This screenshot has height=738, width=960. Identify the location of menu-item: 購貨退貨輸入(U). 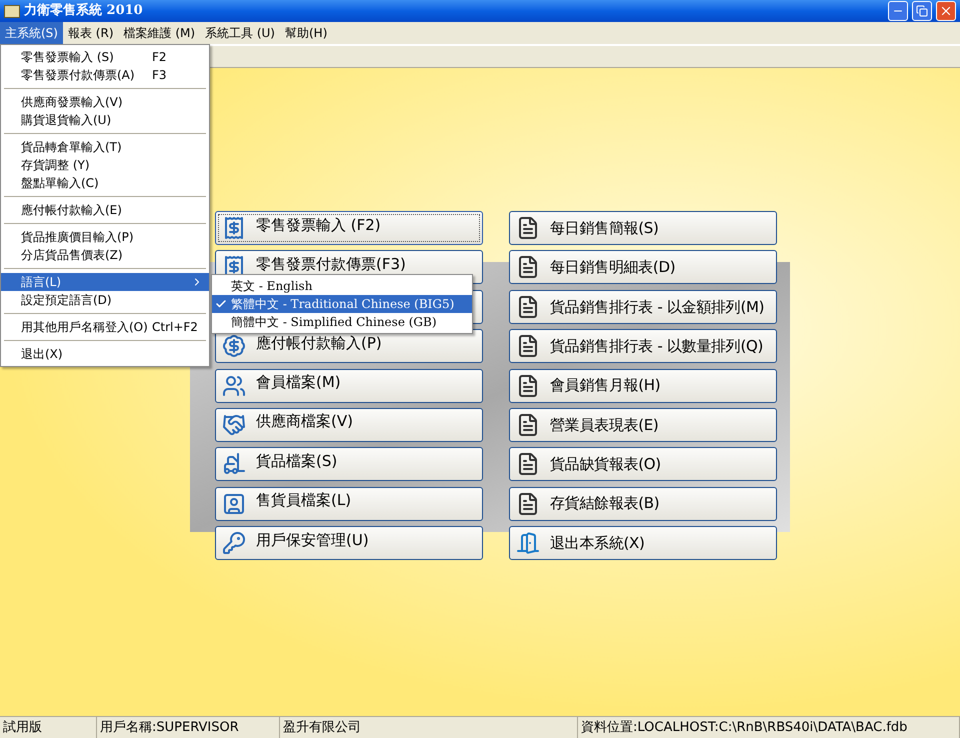
(105, 120).